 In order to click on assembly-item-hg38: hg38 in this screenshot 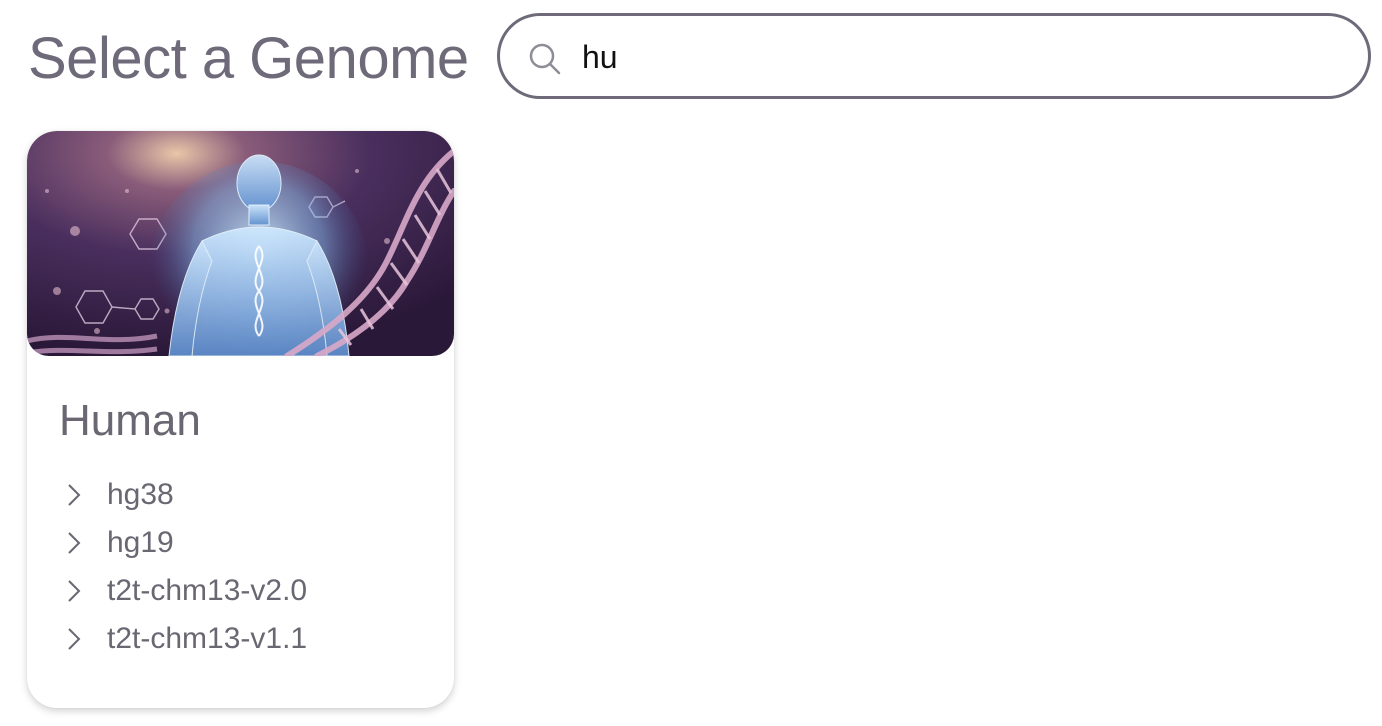, I will do `click(183, 495)`.